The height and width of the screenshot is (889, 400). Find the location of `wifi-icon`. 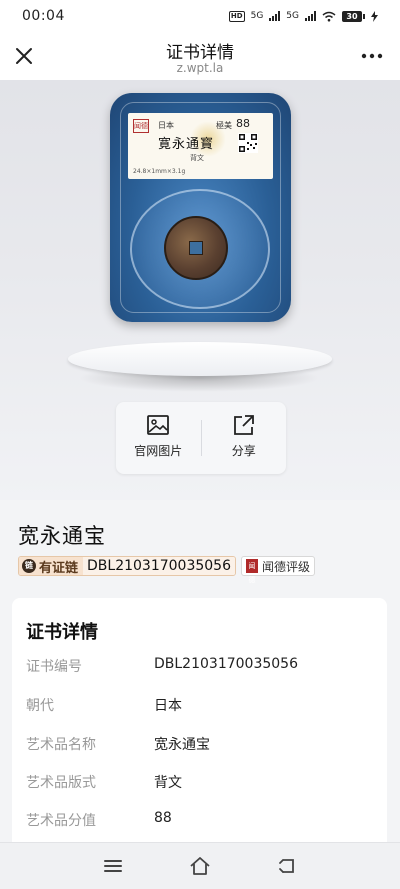

wifi-icon is located at coordinates (329, 16).